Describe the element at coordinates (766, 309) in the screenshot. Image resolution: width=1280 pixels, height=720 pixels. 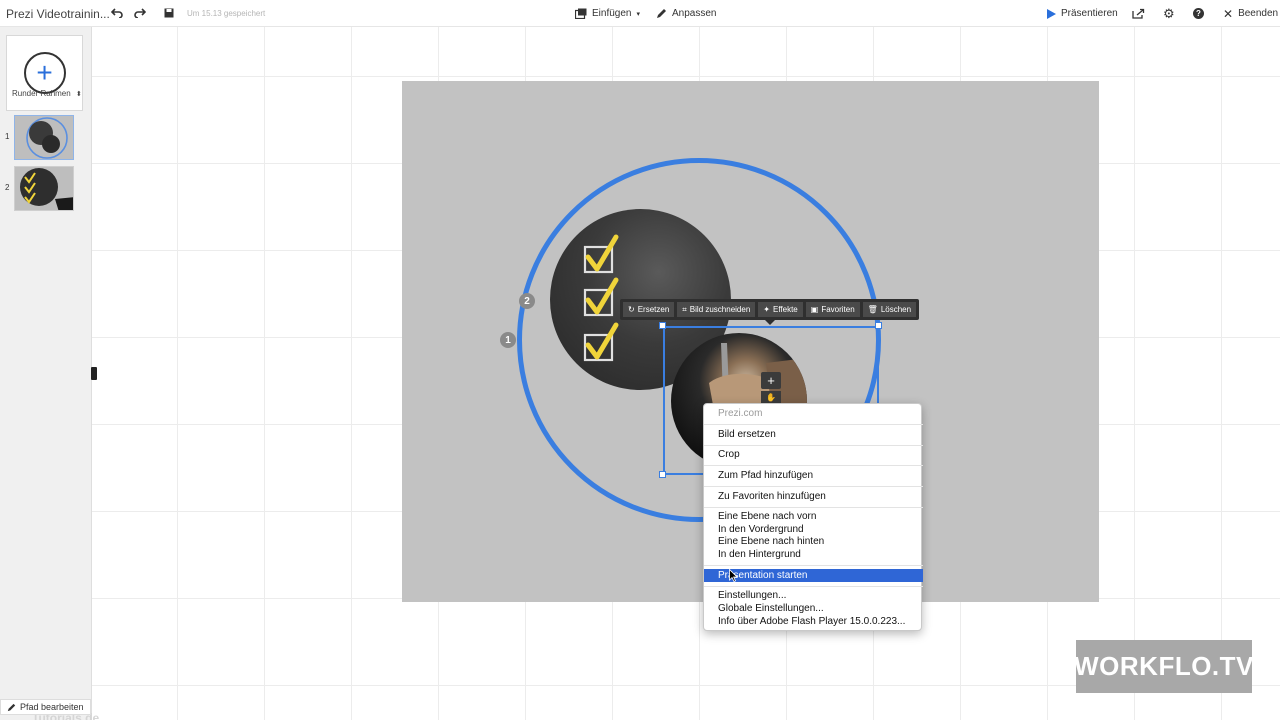
I see `sparkle-icon: ✦` at that location.